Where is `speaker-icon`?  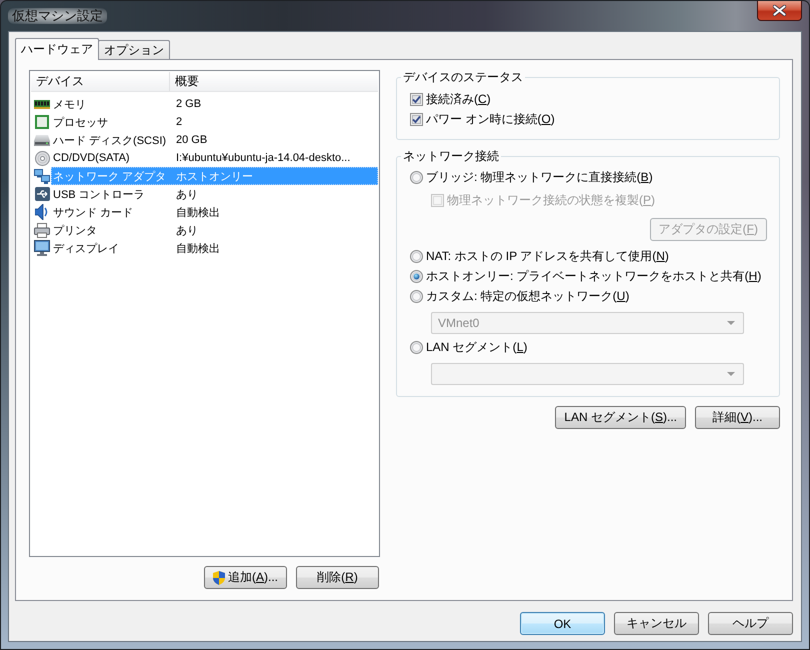
speaker-icon is located at coordinates (42, 212).